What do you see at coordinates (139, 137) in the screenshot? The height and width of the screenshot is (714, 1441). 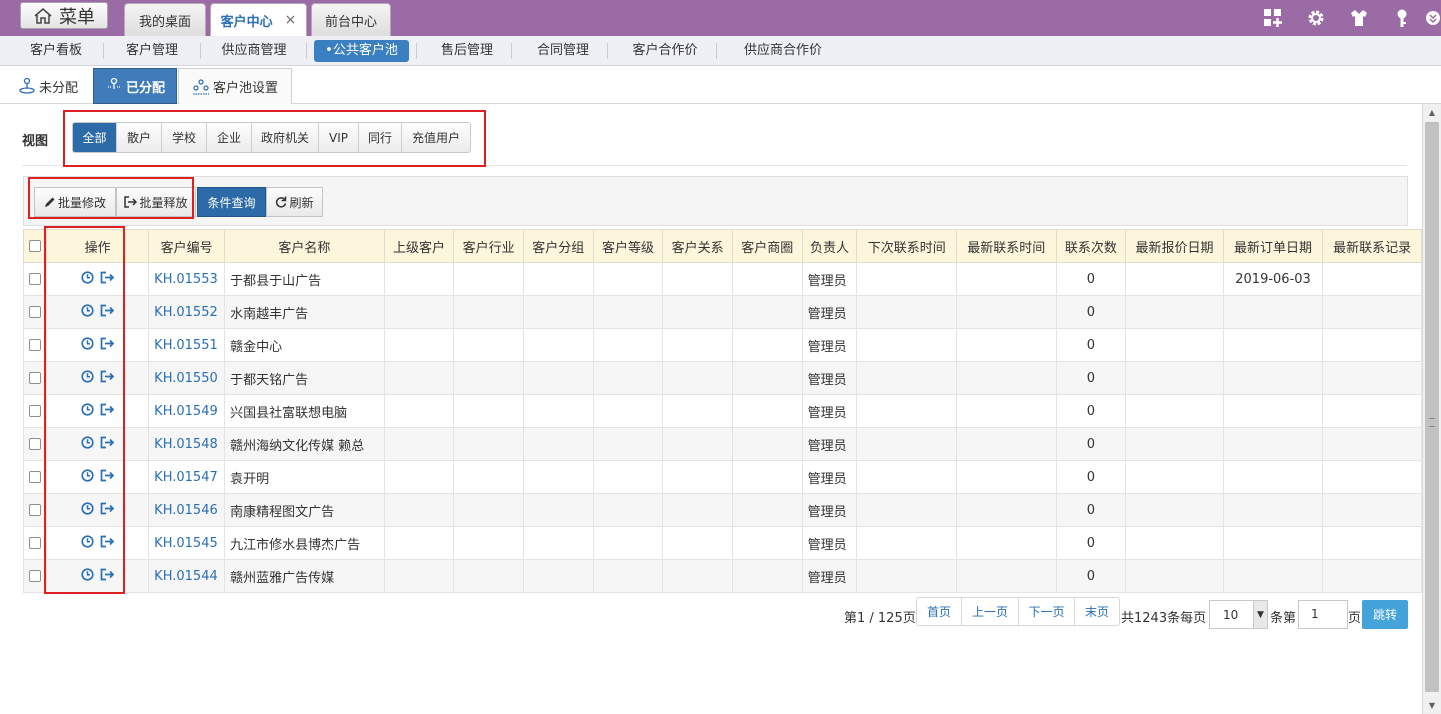 I see `filter-retail: 散户` at bounding box center [139, 137].